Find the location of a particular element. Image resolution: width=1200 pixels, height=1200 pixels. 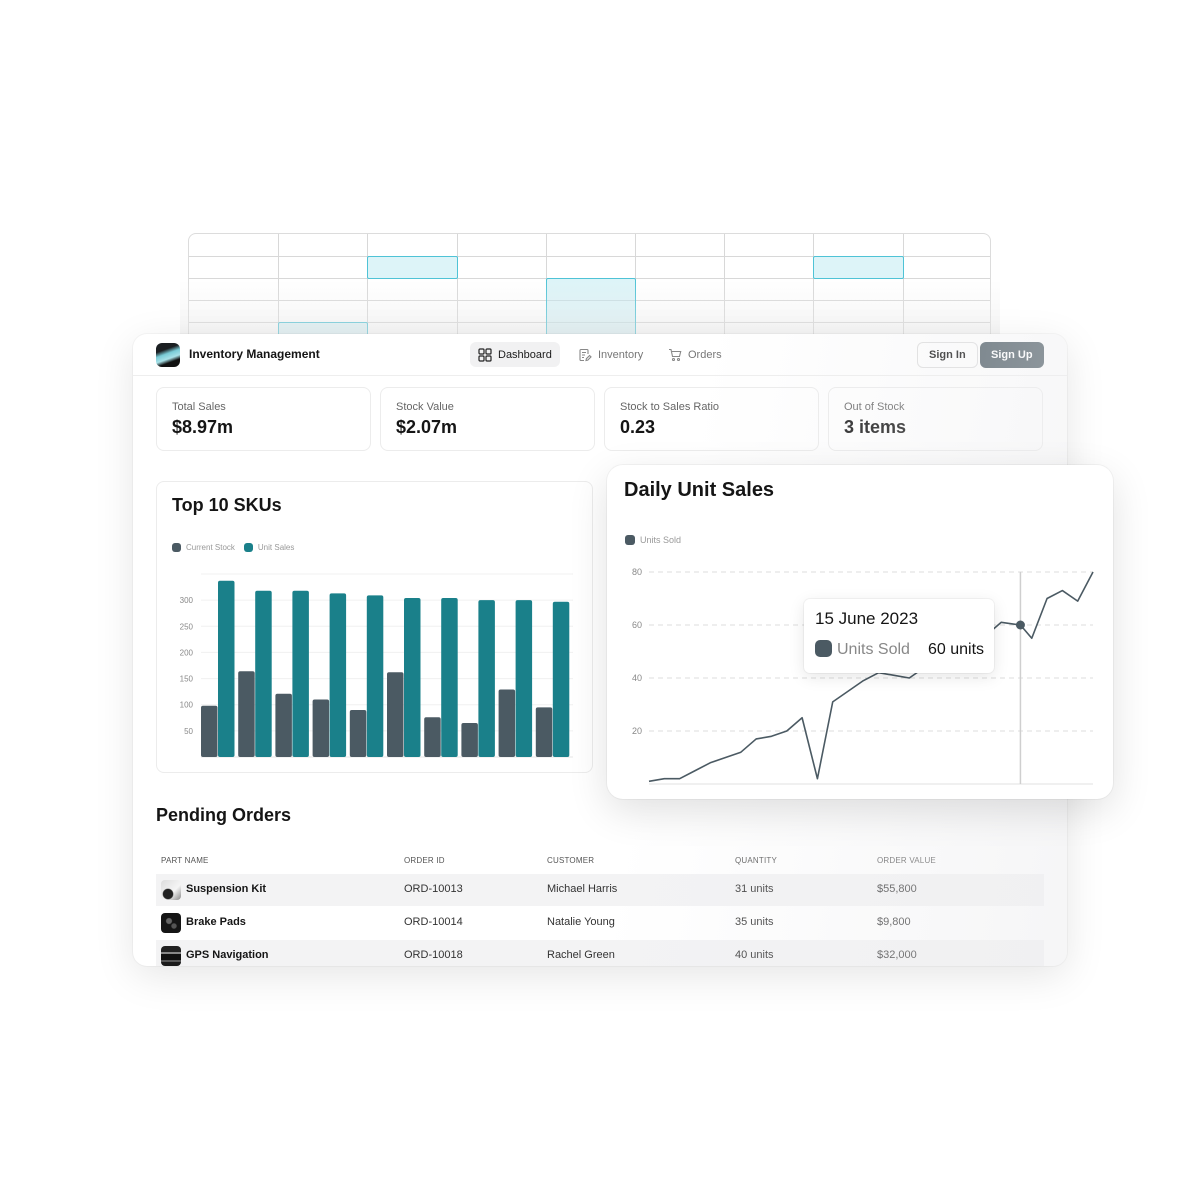

tooltip-series-name: Units Sold is located at coordinates (873, 649).